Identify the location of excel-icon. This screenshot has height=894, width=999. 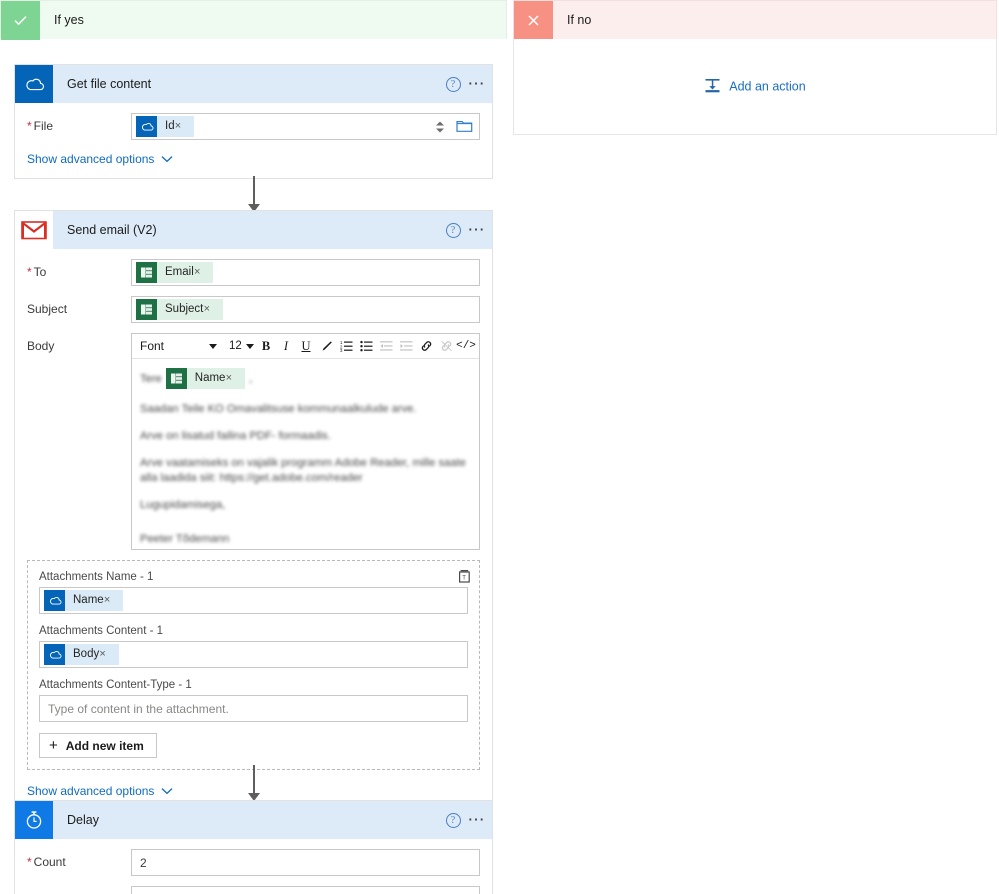
(146, 309).